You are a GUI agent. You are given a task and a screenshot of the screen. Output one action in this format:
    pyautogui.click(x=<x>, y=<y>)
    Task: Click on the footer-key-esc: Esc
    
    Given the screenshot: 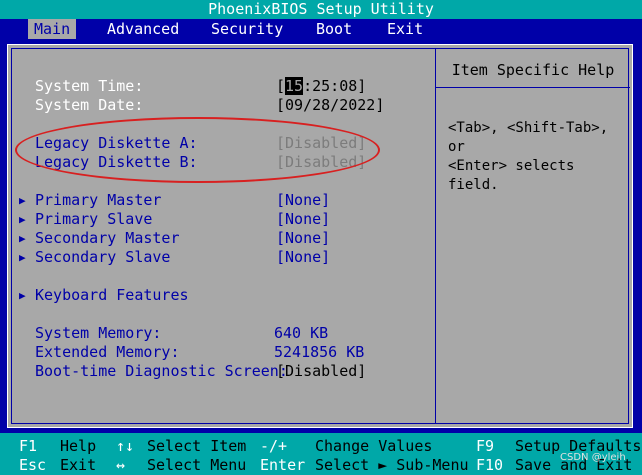 What is the action you would take?
    pyautogui.click(x=33, y=465)
    